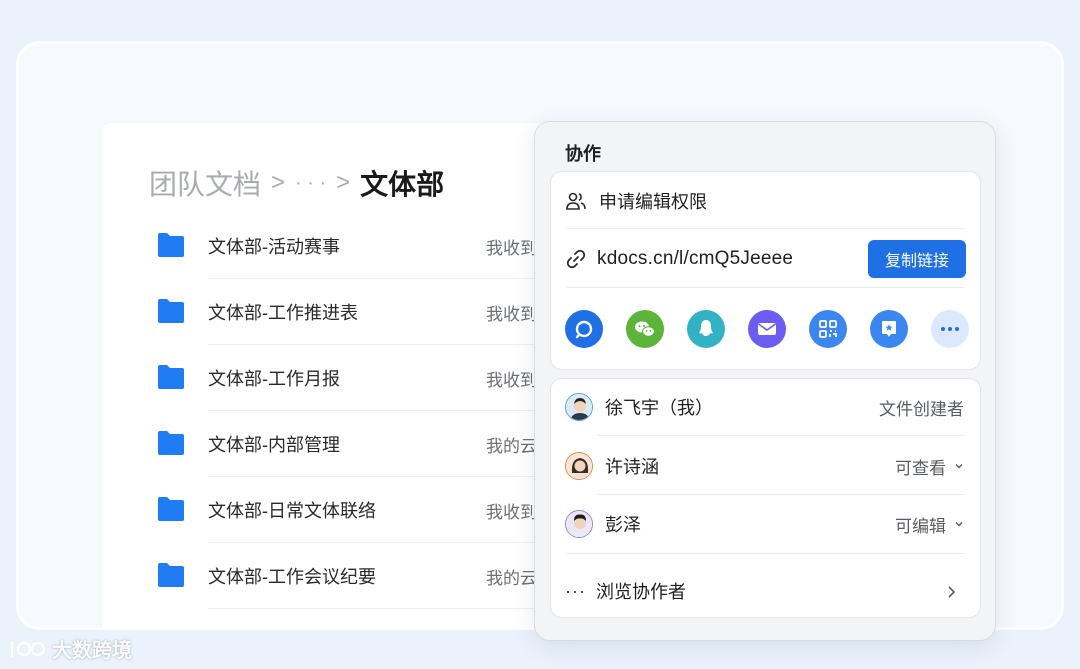 Image resolution: width=1080 pixels, height=669 pixels. I want to click on breadcrumb: 团队文档 > · · · > 文体部, so click(296, 183).